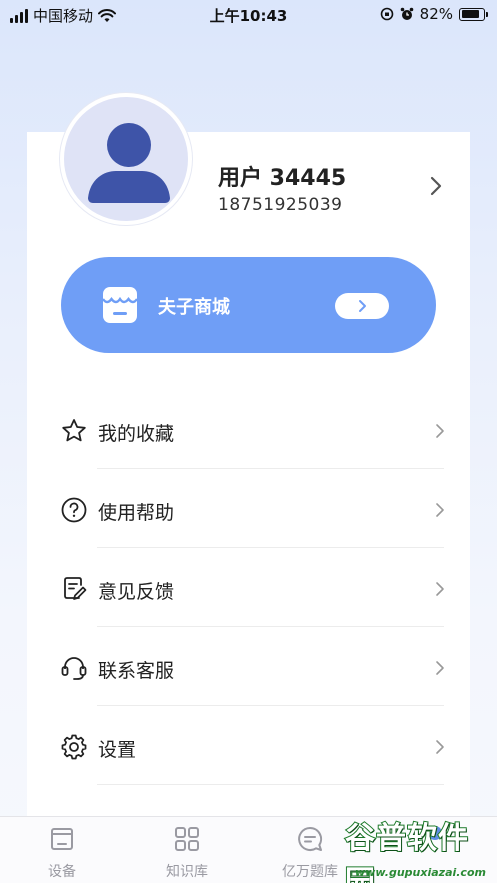 This screenshot has height=883, width=497. I want to click on battery-percent: 82%, so click(436, 14).